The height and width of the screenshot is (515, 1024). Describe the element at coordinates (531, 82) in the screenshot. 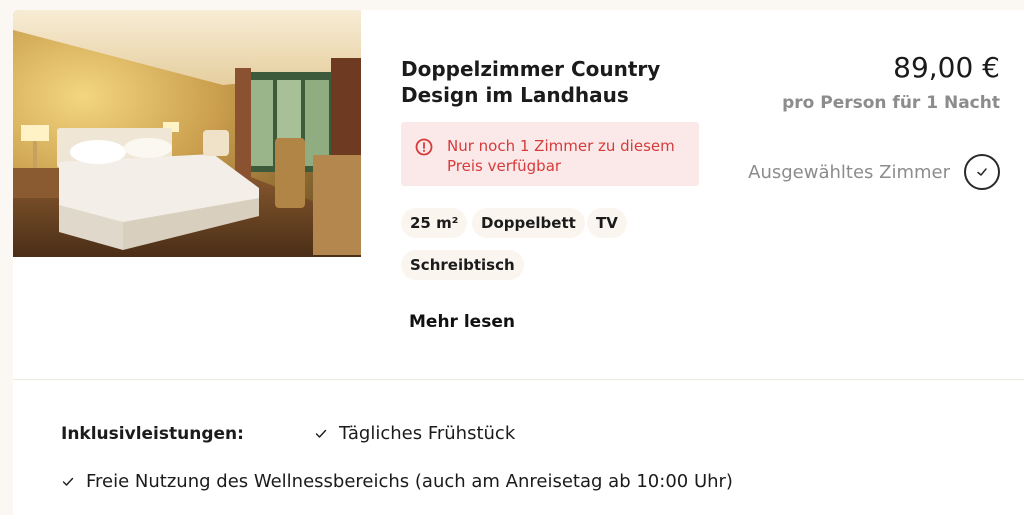

I see `room-title: Doppelzimmer Country Design im Landhaus` at that location.